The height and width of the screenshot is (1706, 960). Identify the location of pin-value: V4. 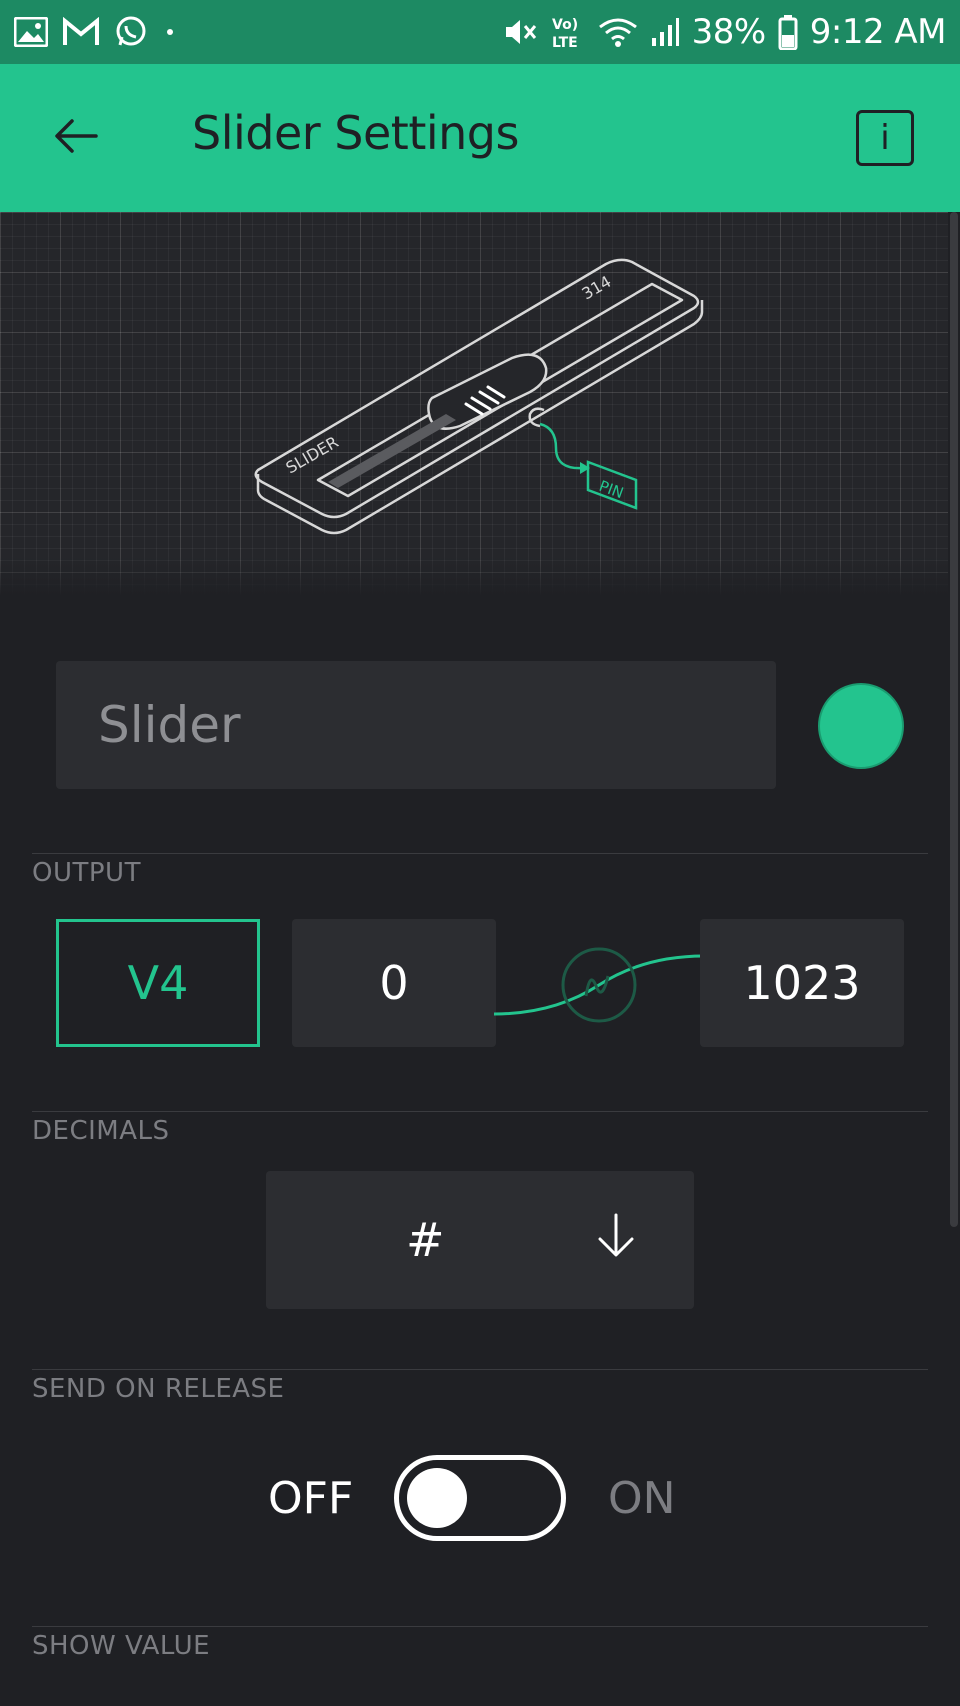
(158, 983).